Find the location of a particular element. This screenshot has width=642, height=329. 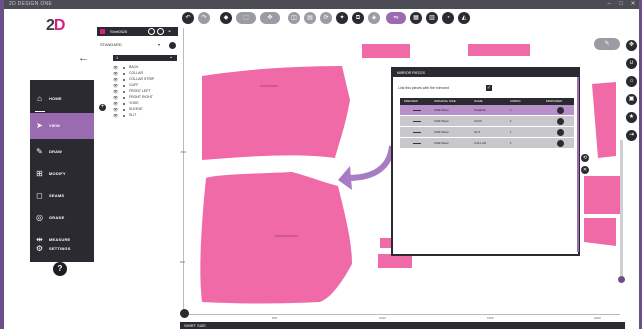

home-icon: ⌂ is located at coordinates (39, 98).